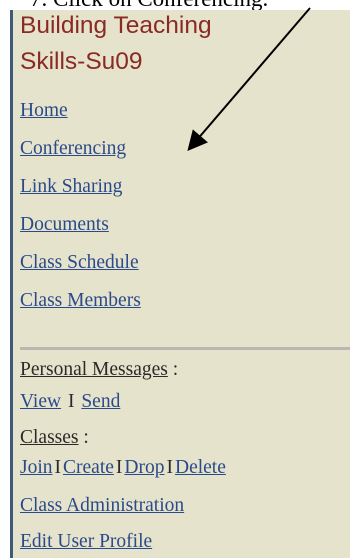 Image resolution: width=350 pixels, height=558 pixels. I want to click on nav-class-schedule: Class Schedule, so click(79, 263).